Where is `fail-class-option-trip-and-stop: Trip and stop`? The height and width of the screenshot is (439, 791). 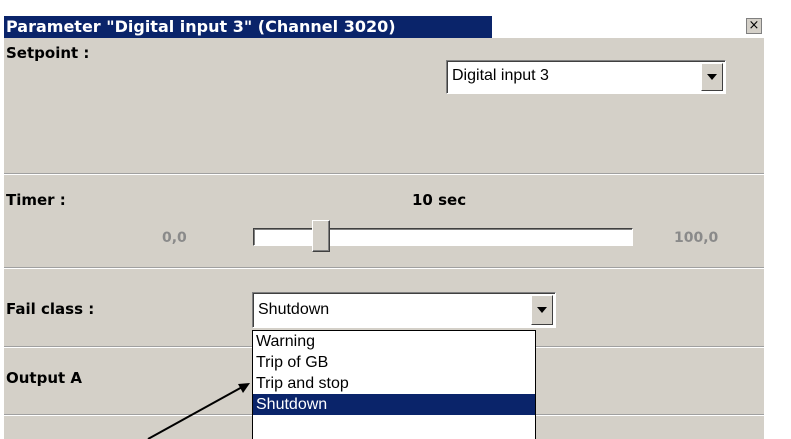 fail-class-option-trip-and-stop: Trip and stop is located at coordinates (394, 383).